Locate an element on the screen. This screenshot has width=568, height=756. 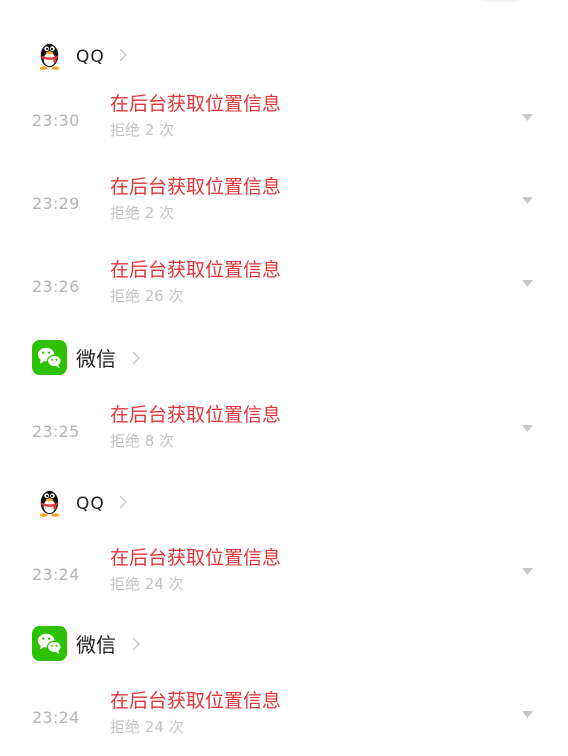
record-time: 23:25 is located at coordinates (56, 431).